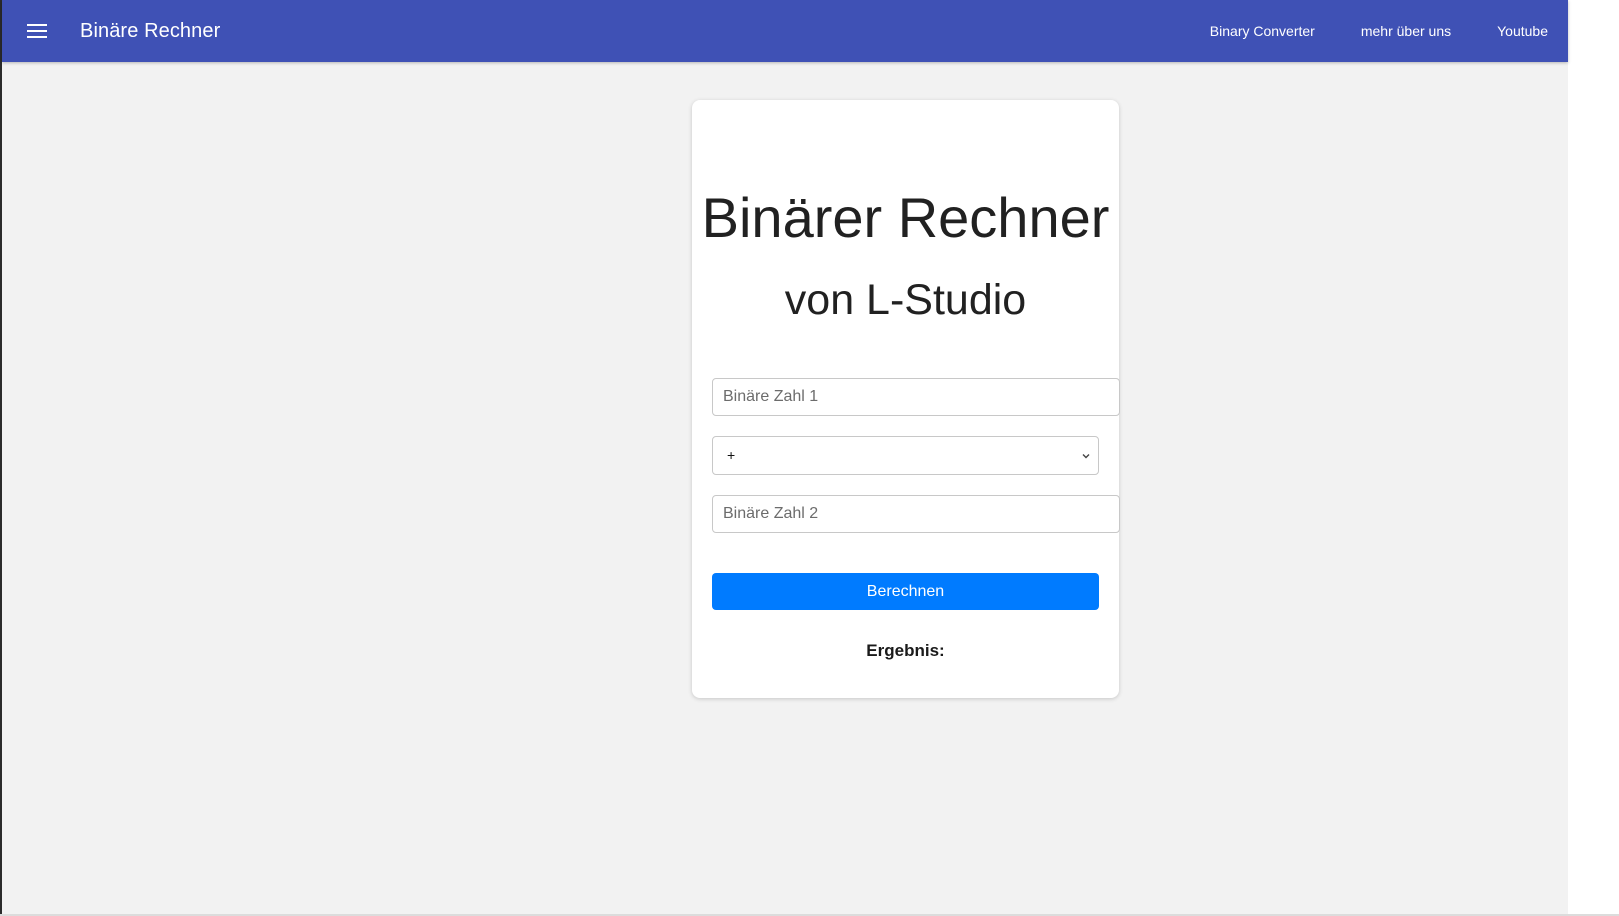 This screenshot has width=1619, height=916. What do you see at coordinates (731, 455) in the screenshot?
I see `operator-selected-value: +` at bounding box center [731, 455].